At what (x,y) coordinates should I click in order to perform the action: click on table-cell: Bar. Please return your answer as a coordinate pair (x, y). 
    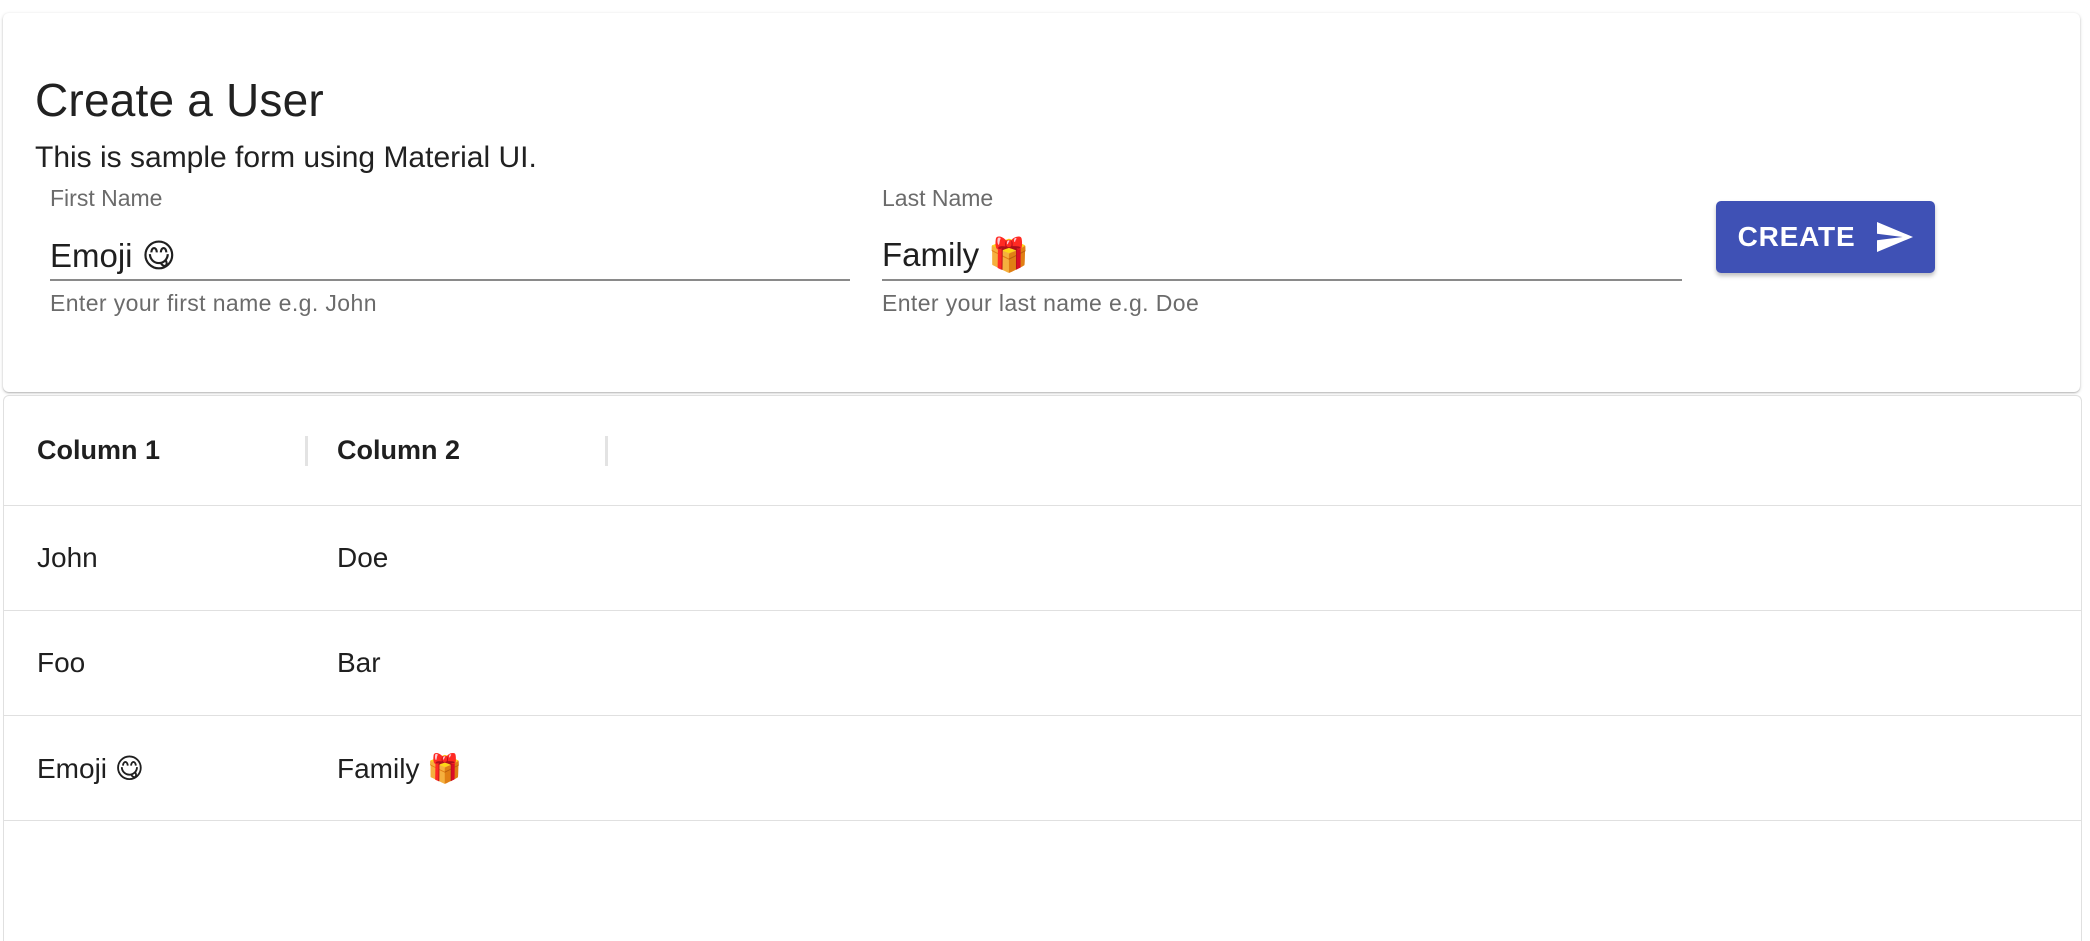
    Looking at the image, I should click on (359, 663).